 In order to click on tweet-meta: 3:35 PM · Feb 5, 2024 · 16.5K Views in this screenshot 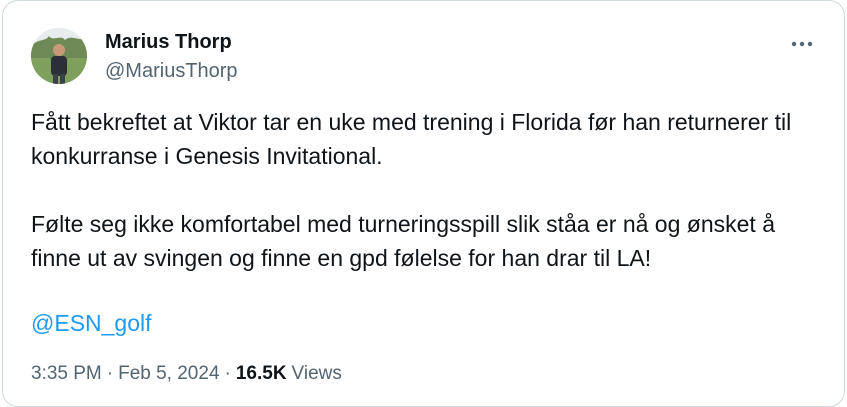, I will do `click(186, 374)`.